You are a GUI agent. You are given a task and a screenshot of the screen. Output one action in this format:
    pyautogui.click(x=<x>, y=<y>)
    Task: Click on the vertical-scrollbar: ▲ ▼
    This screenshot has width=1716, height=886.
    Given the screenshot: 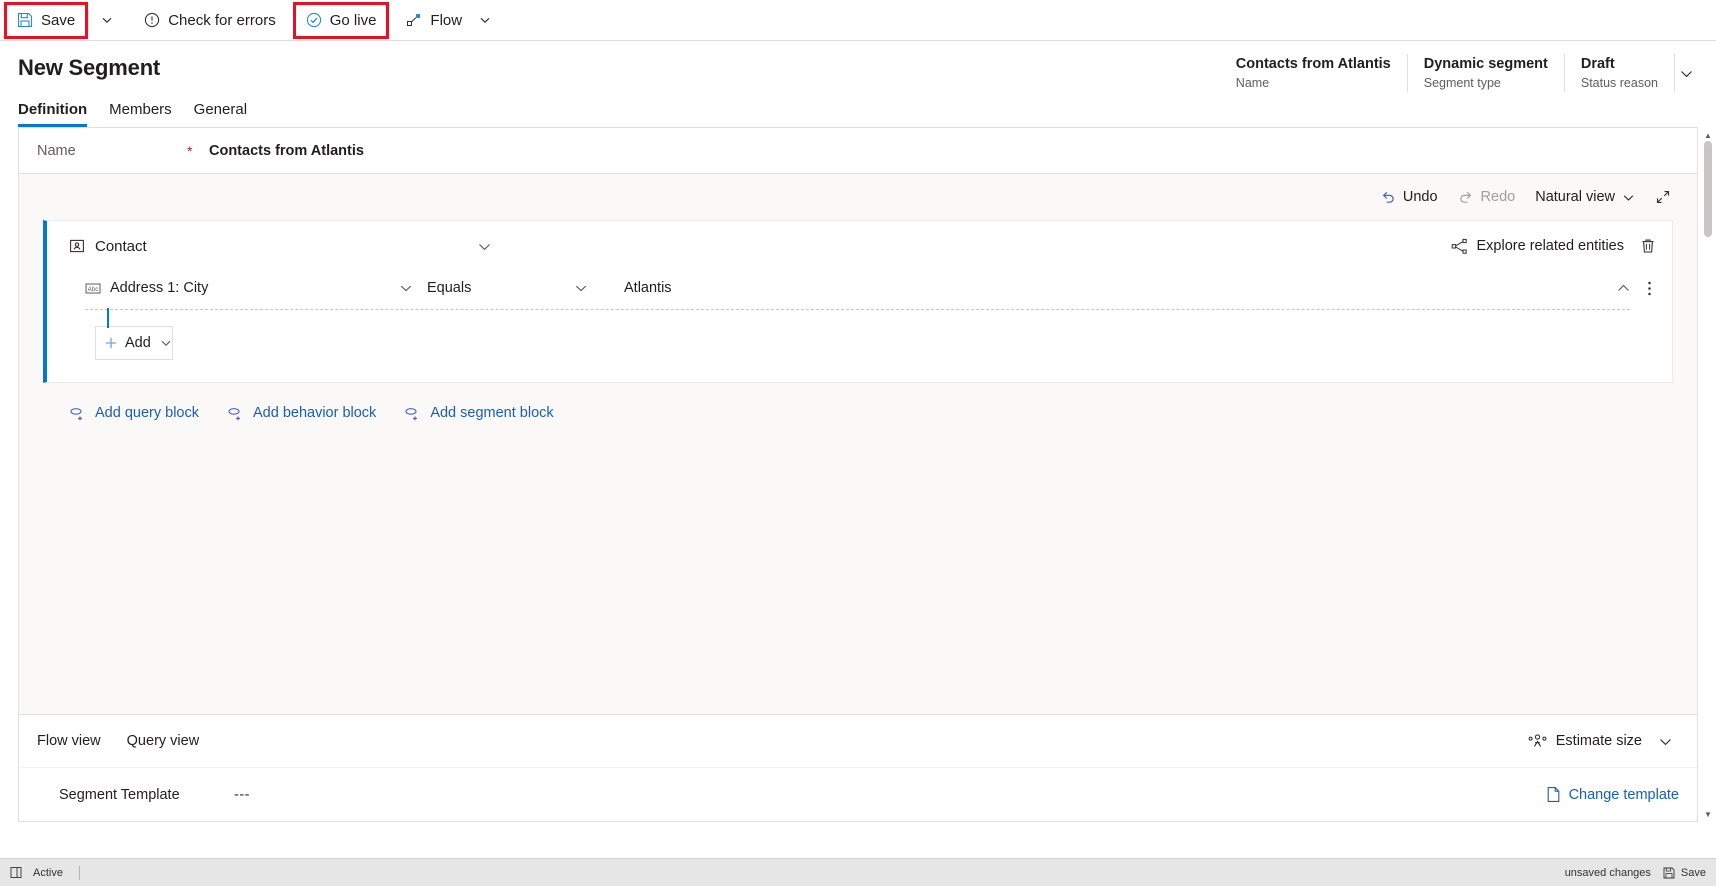 What is the action you would take?
    pyautogui.click(x=1708, y=474)
    